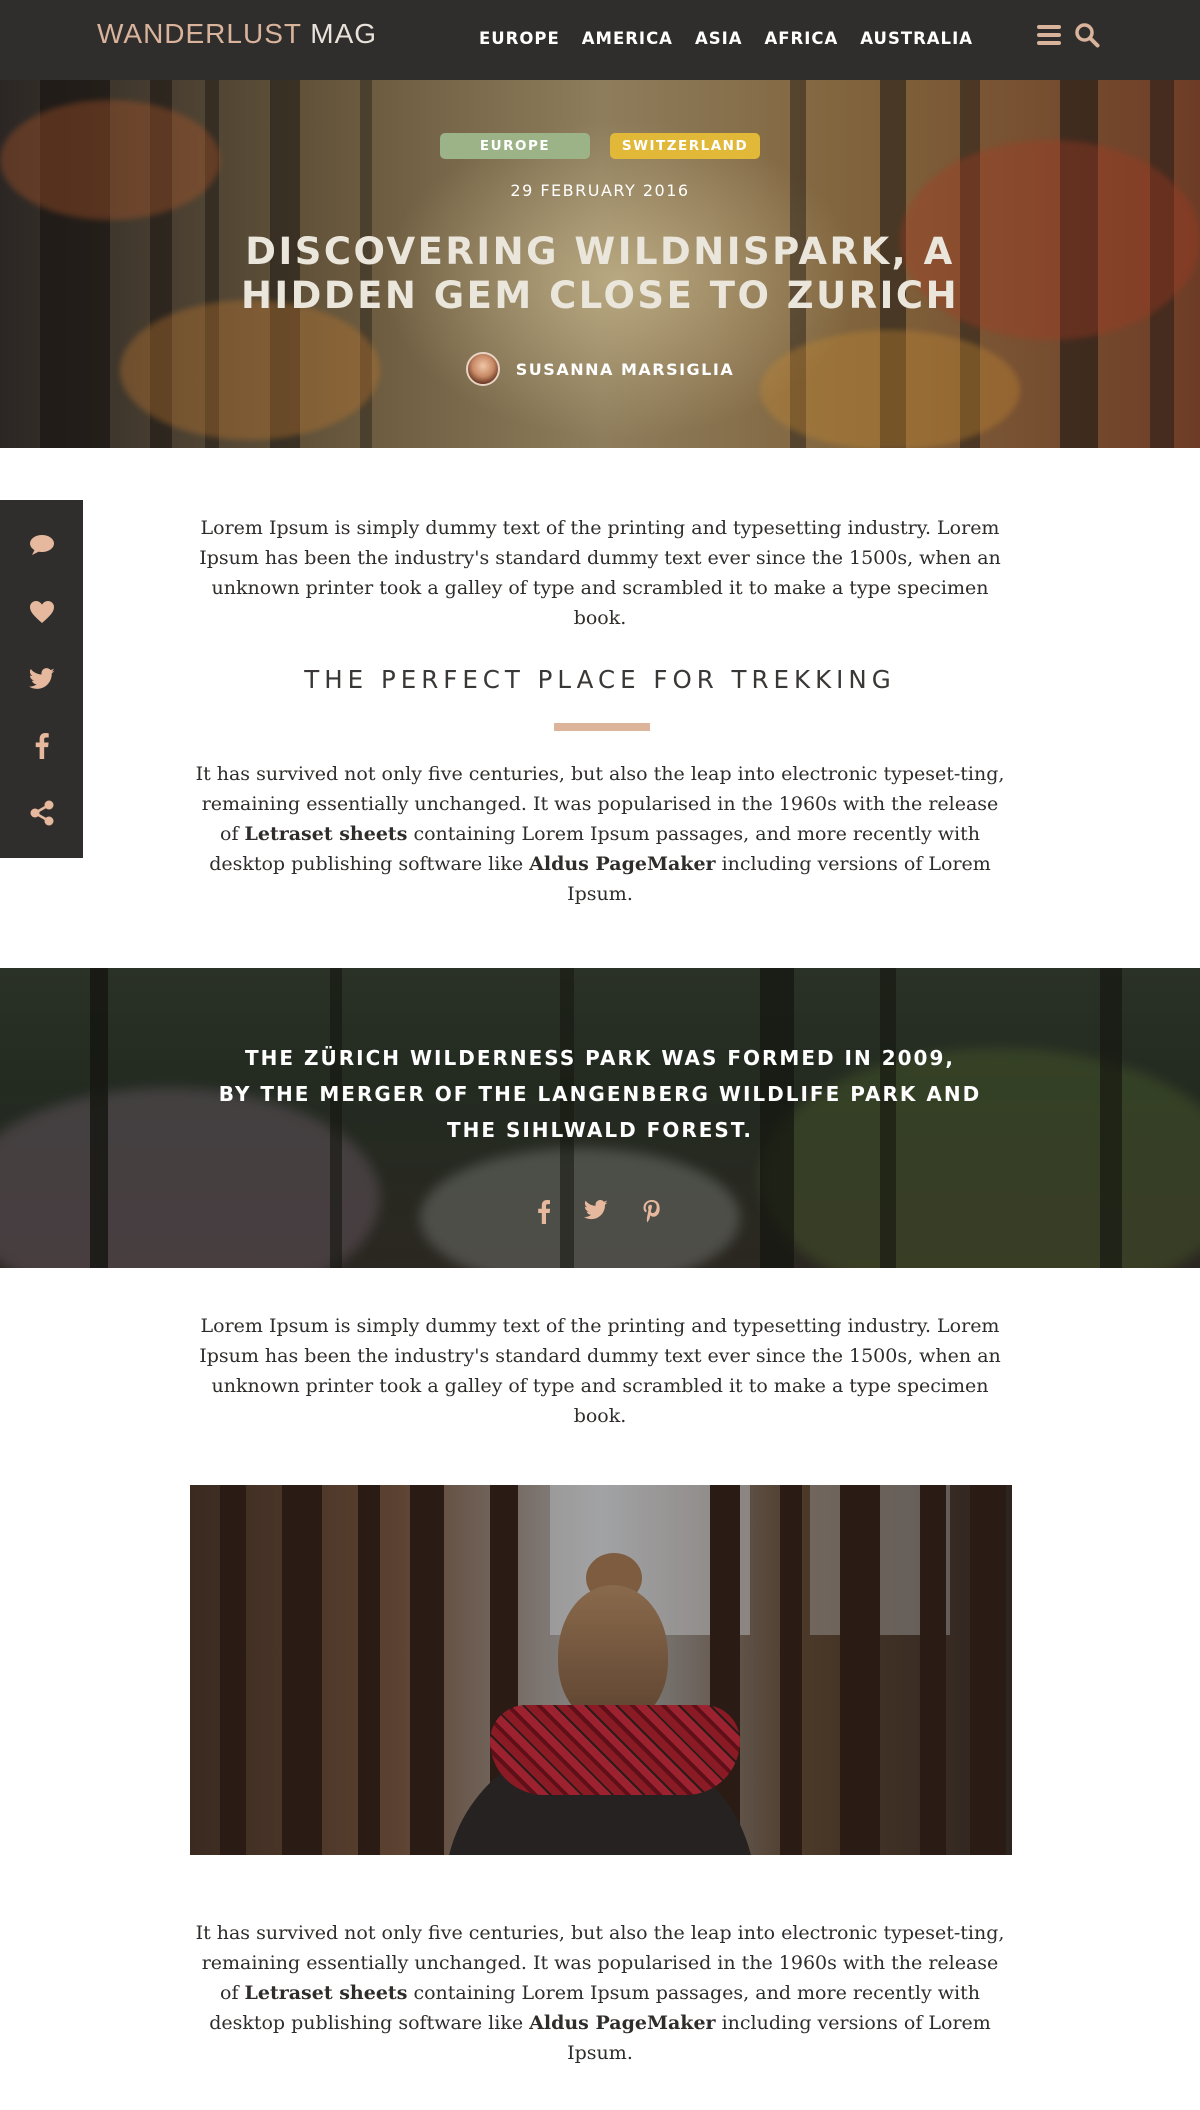  Describe the element at coordinates (42, 545) in the screenshot. I see `comment-icon` at that location.